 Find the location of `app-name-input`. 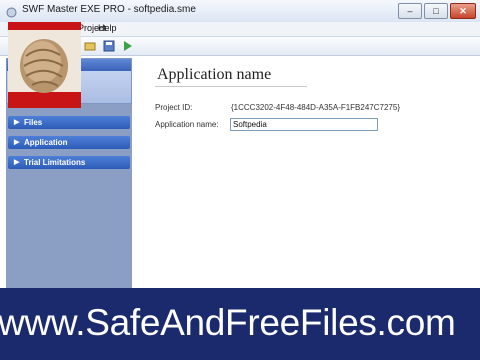

app-name-input is located at coordinates (304, 124).